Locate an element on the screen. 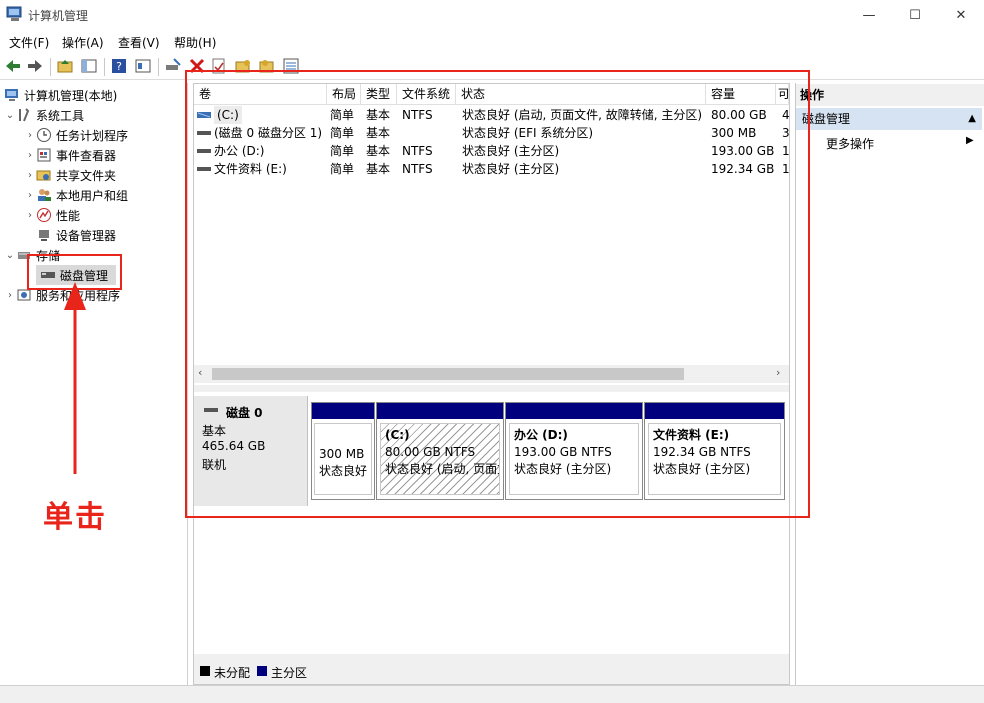  legend-primary-swatch is located at coordinates (262, 671).